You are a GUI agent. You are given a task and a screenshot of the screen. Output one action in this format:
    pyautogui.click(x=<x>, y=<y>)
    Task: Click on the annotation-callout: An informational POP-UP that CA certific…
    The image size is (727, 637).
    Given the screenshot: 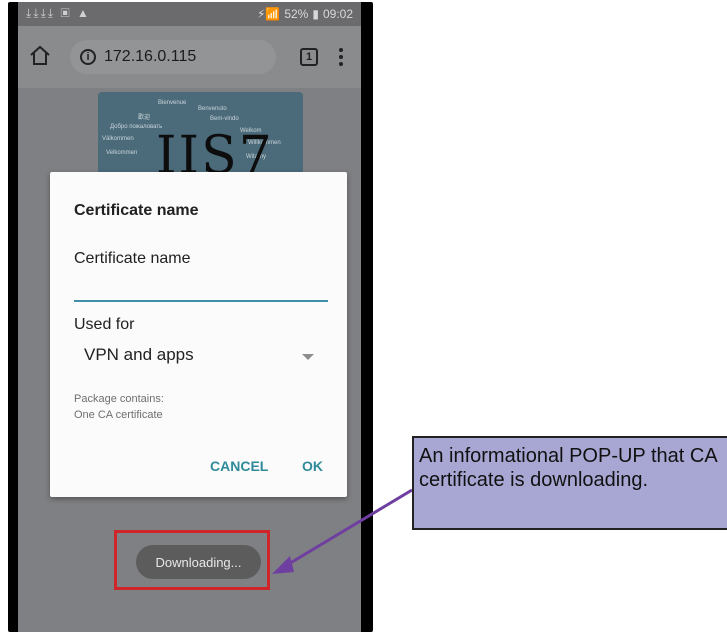 What is the action you would take?
    pyautogui.click(x=569, y=483)
    